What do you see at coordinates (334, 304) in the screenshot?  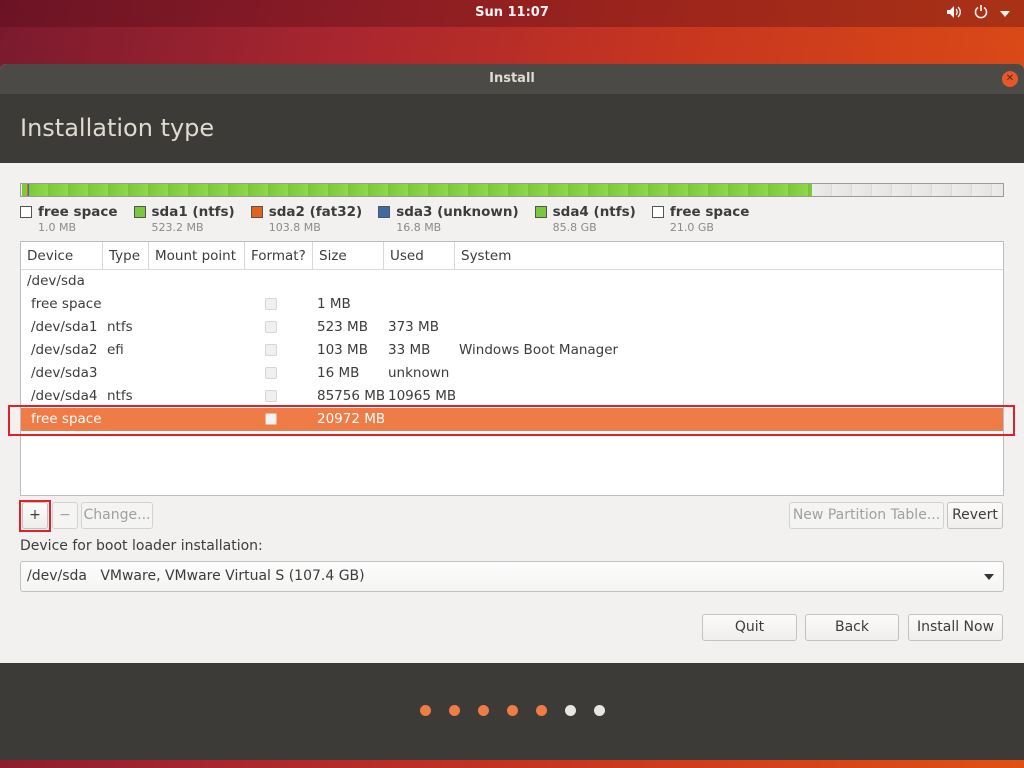 I see `cell-size: 1 MB` at bounding box center [334, 304].